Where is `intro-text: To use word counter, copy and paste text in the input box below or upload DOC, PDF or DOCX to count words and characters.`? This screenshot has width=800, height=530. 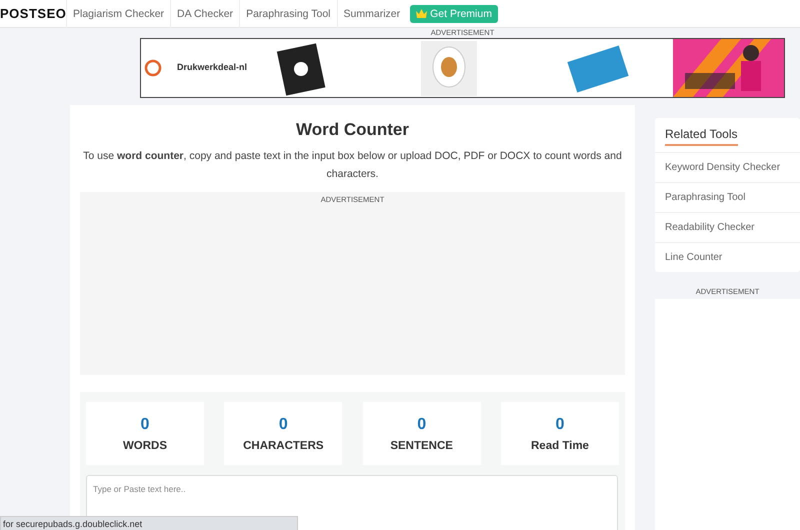 intro-text: To use word counter, copy and paste text in the input box below or upload DOC, PDF or DOCX to count words and characters. is located at coordinates (352, 165).